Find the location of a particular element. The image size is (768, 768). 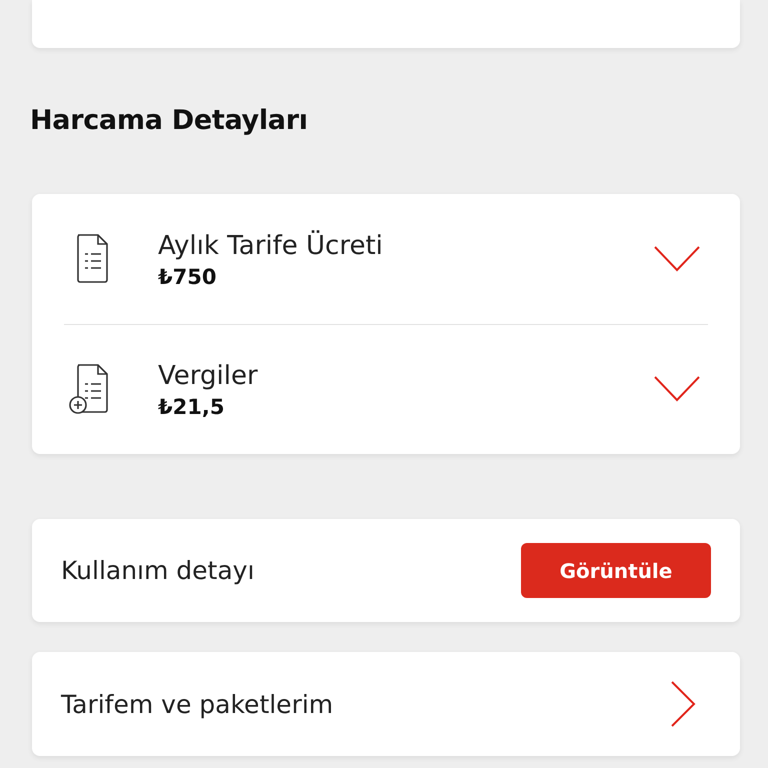

view-button: Görüntüle is located at coordinates (616, 570).